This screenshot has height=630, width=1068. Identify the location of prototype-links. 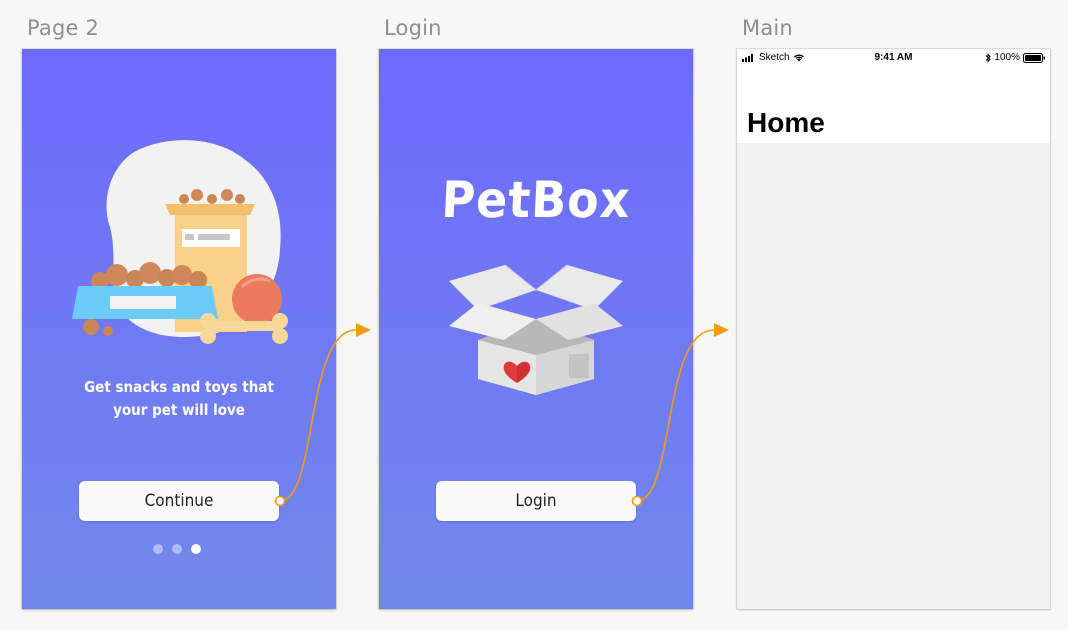
(502, 415).